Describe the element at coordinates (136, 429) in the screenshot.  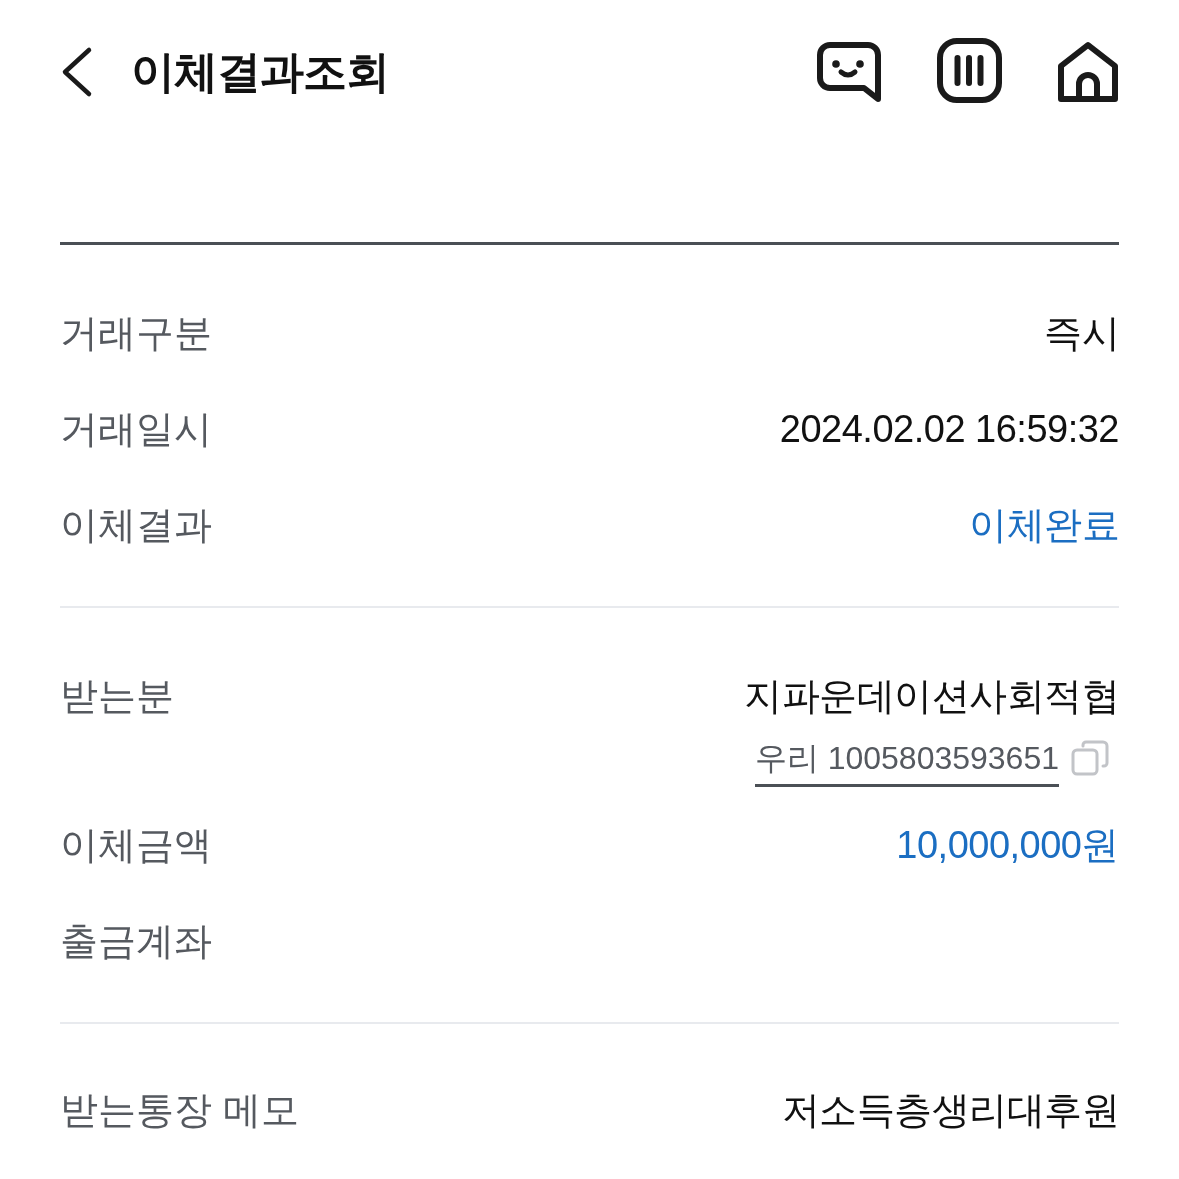
I see `row-label: 거래일시` at that location.